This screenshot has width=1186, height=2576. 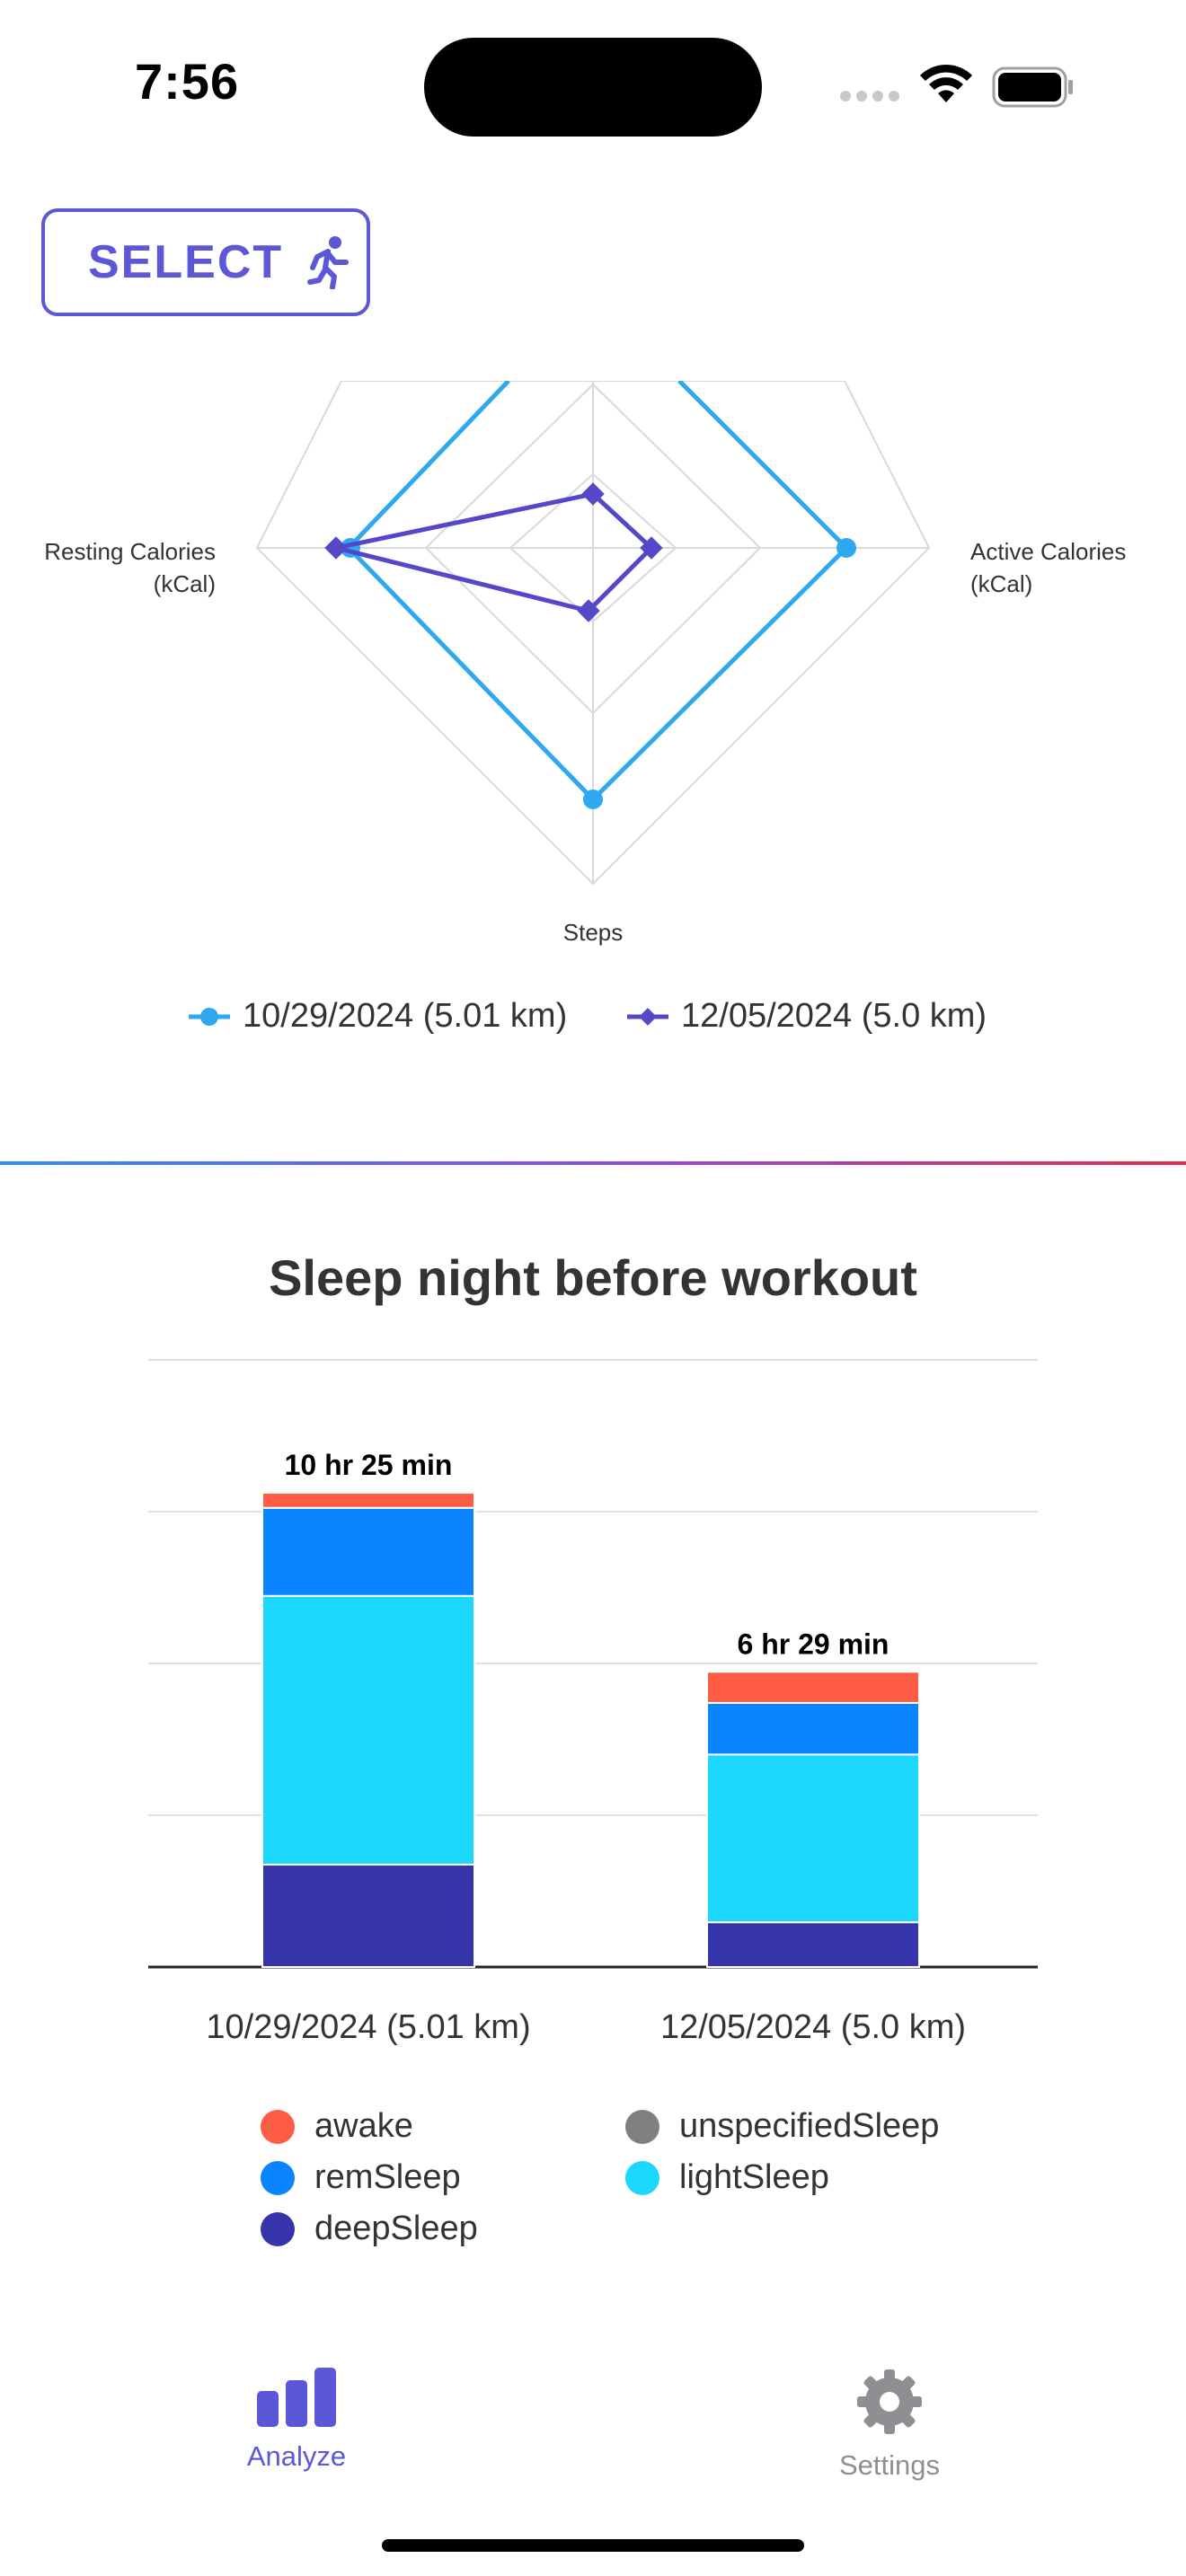 I want to click on series-12-05-2024, so click(x=493, y=552).